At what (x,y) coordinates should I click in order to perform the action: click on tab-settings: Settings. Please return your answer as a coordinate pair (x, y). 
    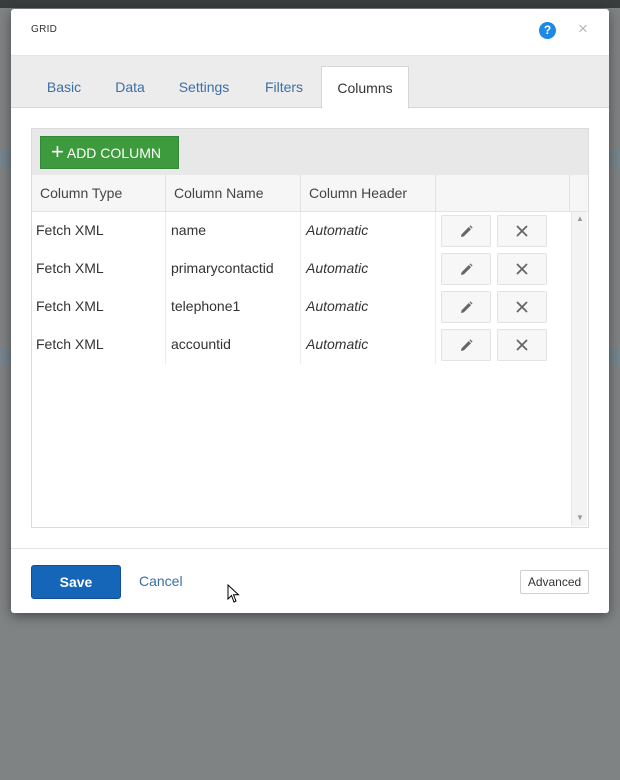
    Looking at the image, I should click on (204, 87).